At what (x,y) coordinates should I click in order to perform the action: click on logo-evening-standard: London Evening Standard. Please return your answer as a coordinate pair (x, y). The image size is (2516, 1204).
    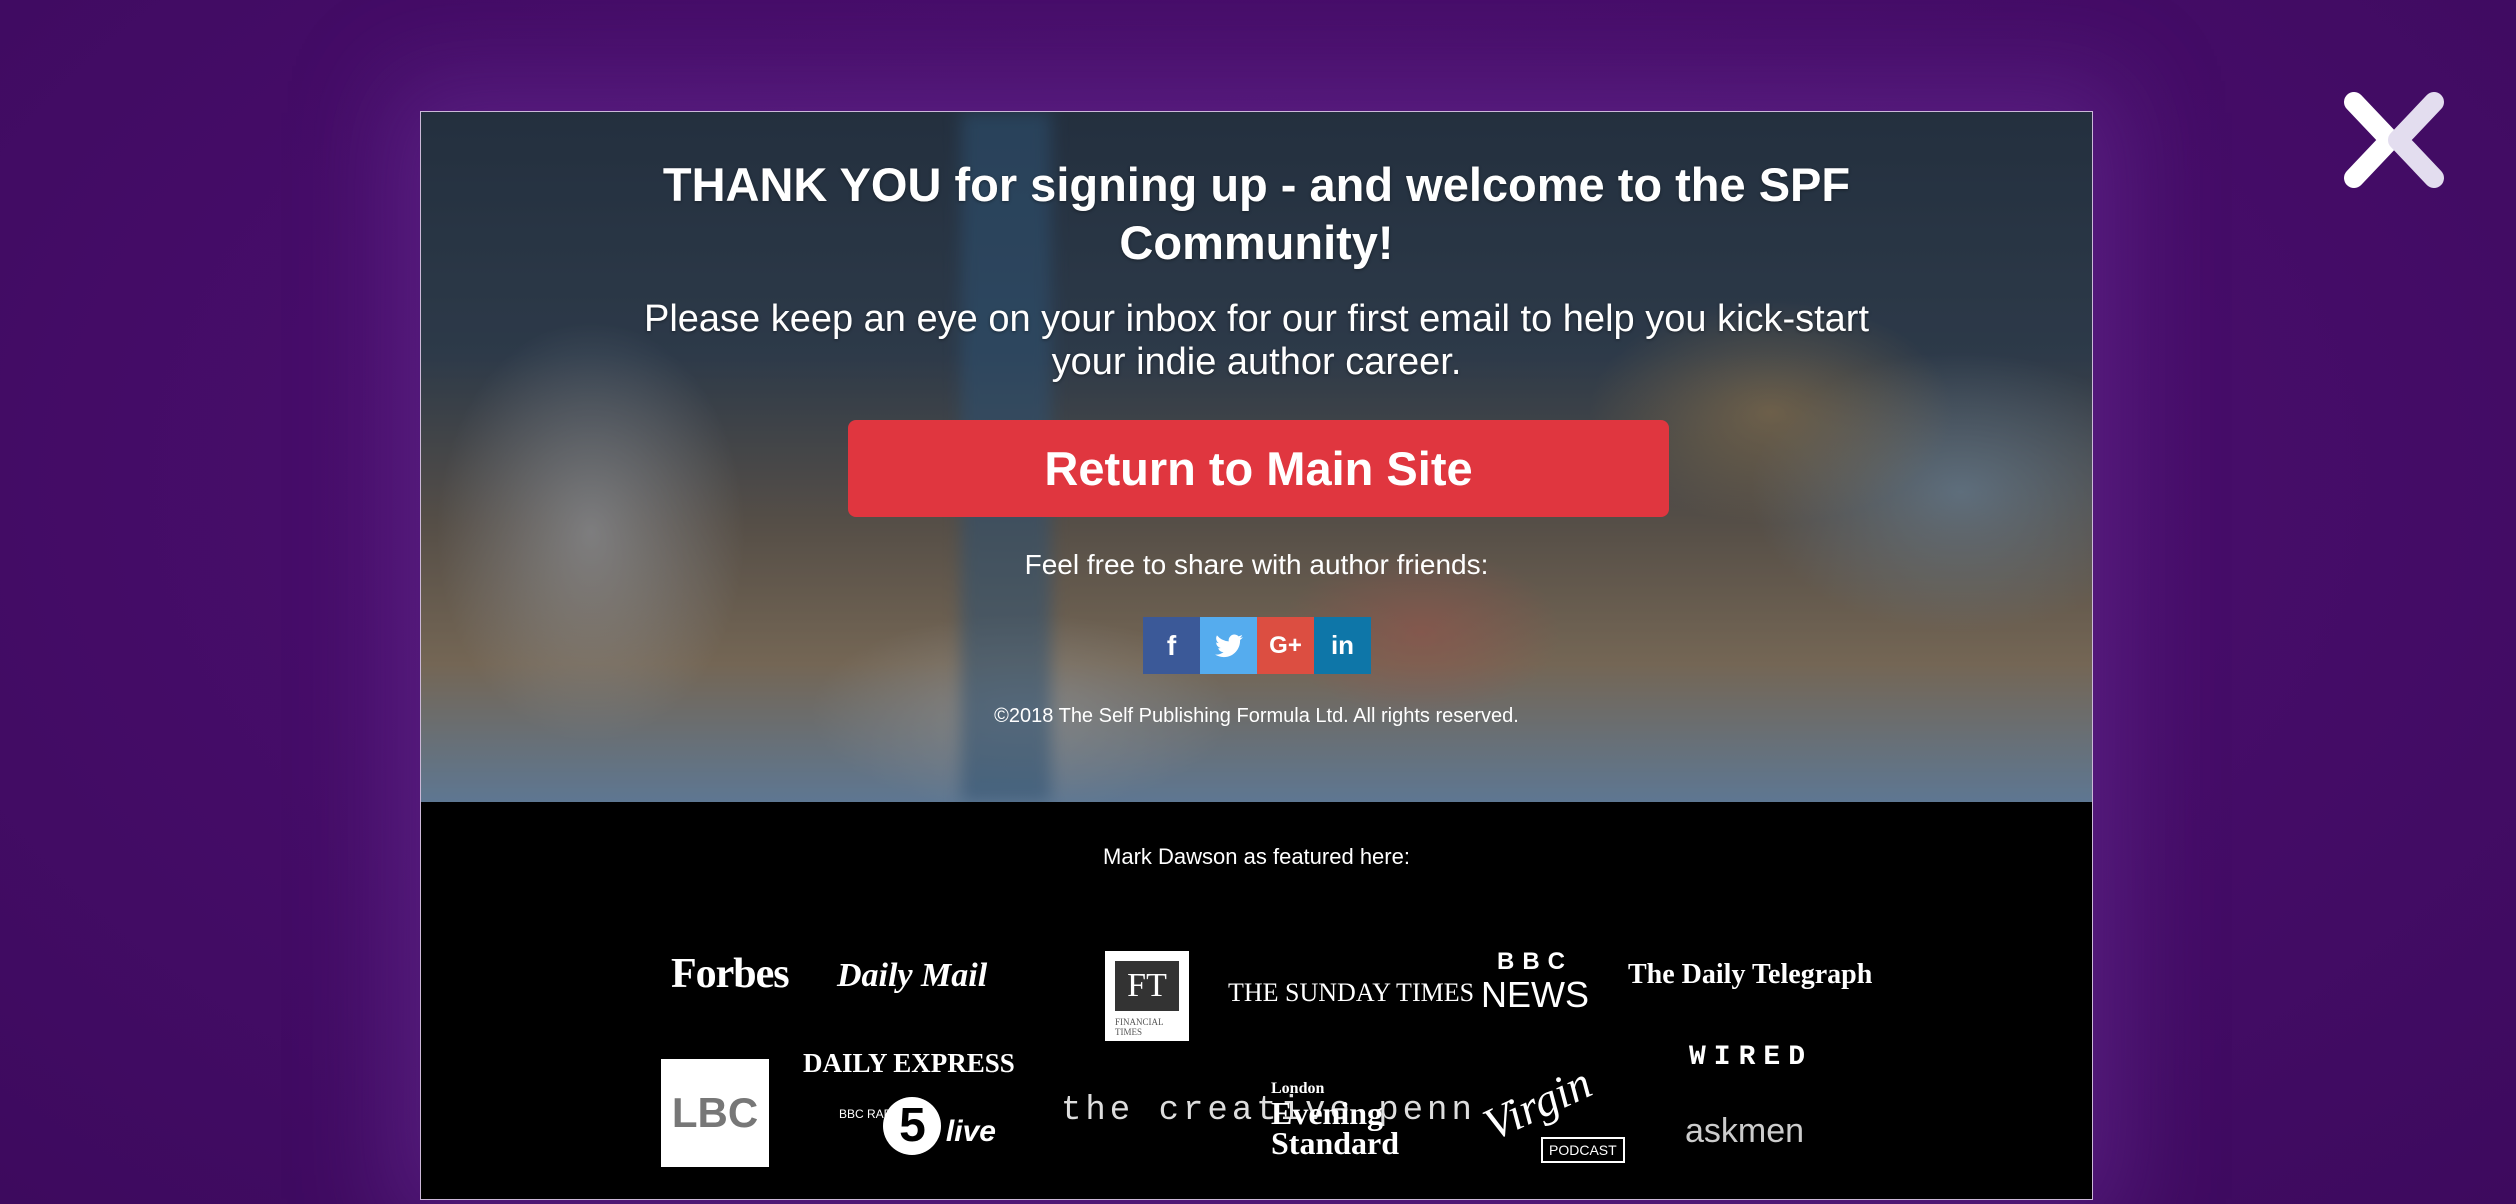
    Looking at the image, I should click on (1335, 1120).